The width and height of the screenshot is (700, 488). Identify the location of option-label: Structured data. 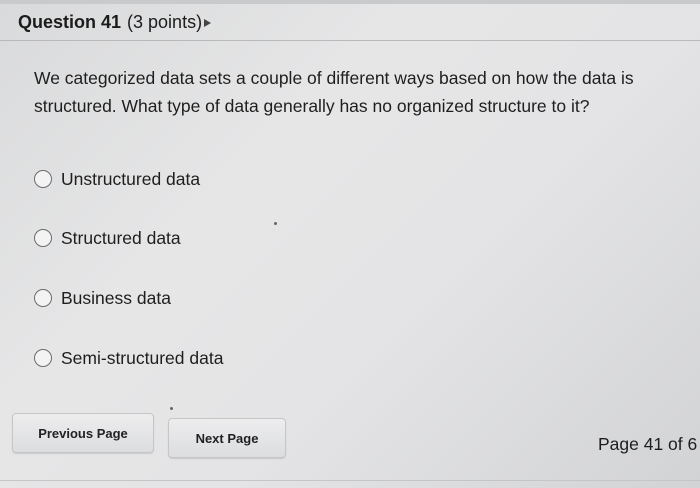
(121, 237).